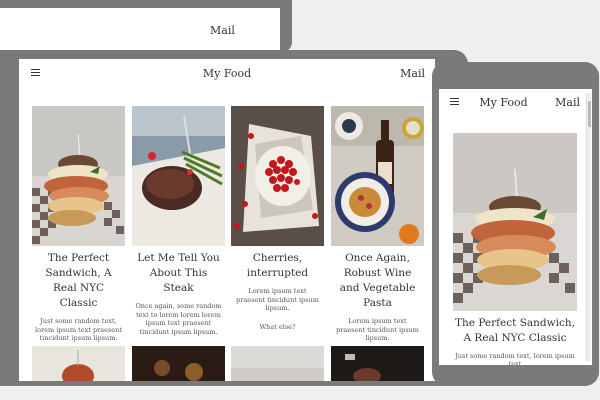 The height and width of the screenshot is (400, 600). What do you see at coordinates (222, 30) in the screenshot?
I see `desktop-mail-link: Mail` at bounding box center [222, 30].